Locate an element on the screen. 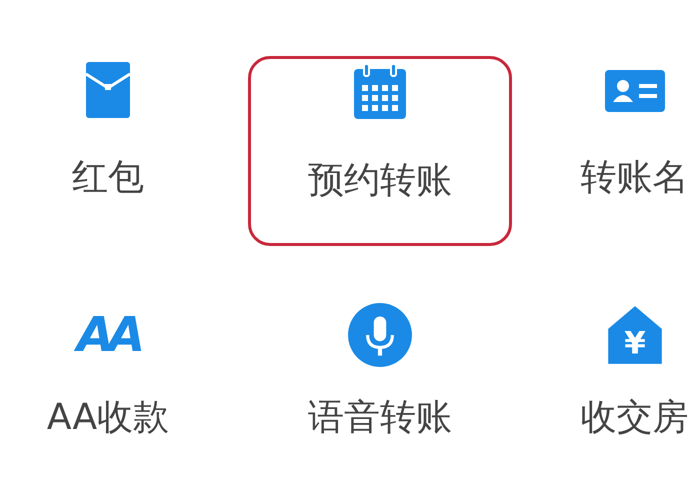  shortcut-label: 转账名 is located at coordinates (634, 178).